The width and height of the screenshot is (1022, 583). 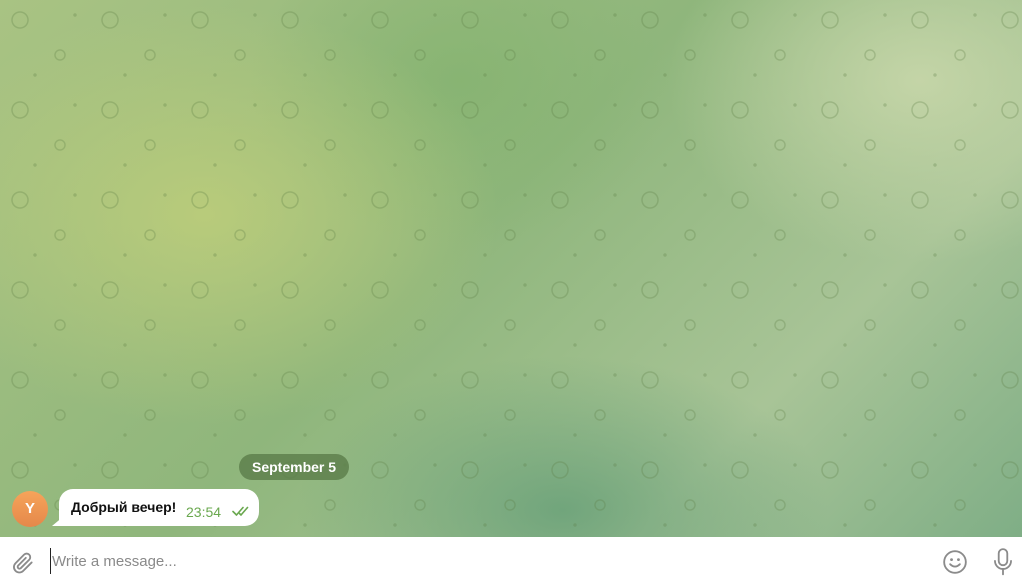 I want to click on emoji-icon, so click(x=955, y=562).